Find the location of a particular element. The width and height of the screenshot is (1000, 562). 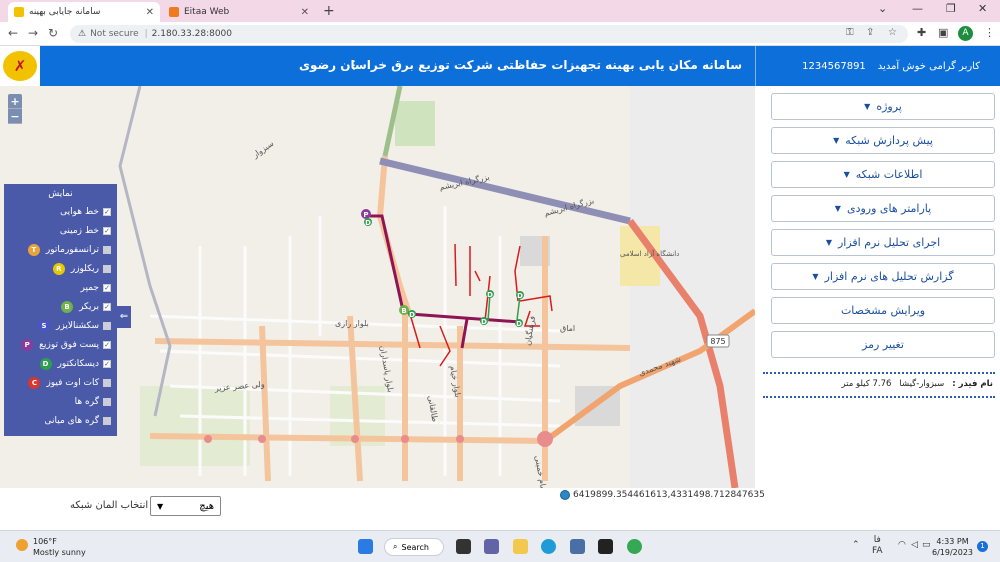

back-icon: ← is located at coordinates (13, 33).